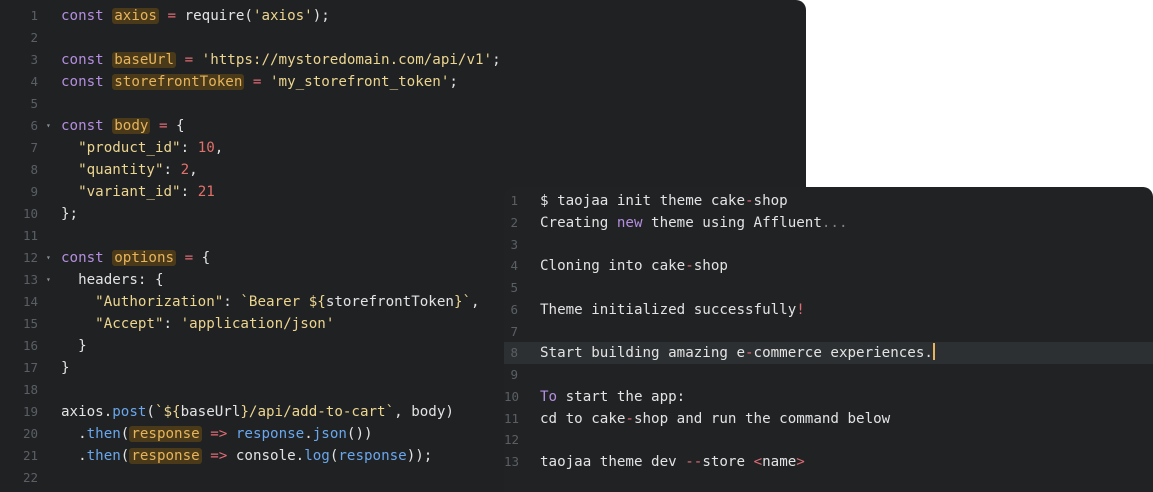  Describe the element at coordinates (185, 170) in the screenshot. I see `token-num: 2` at that location.